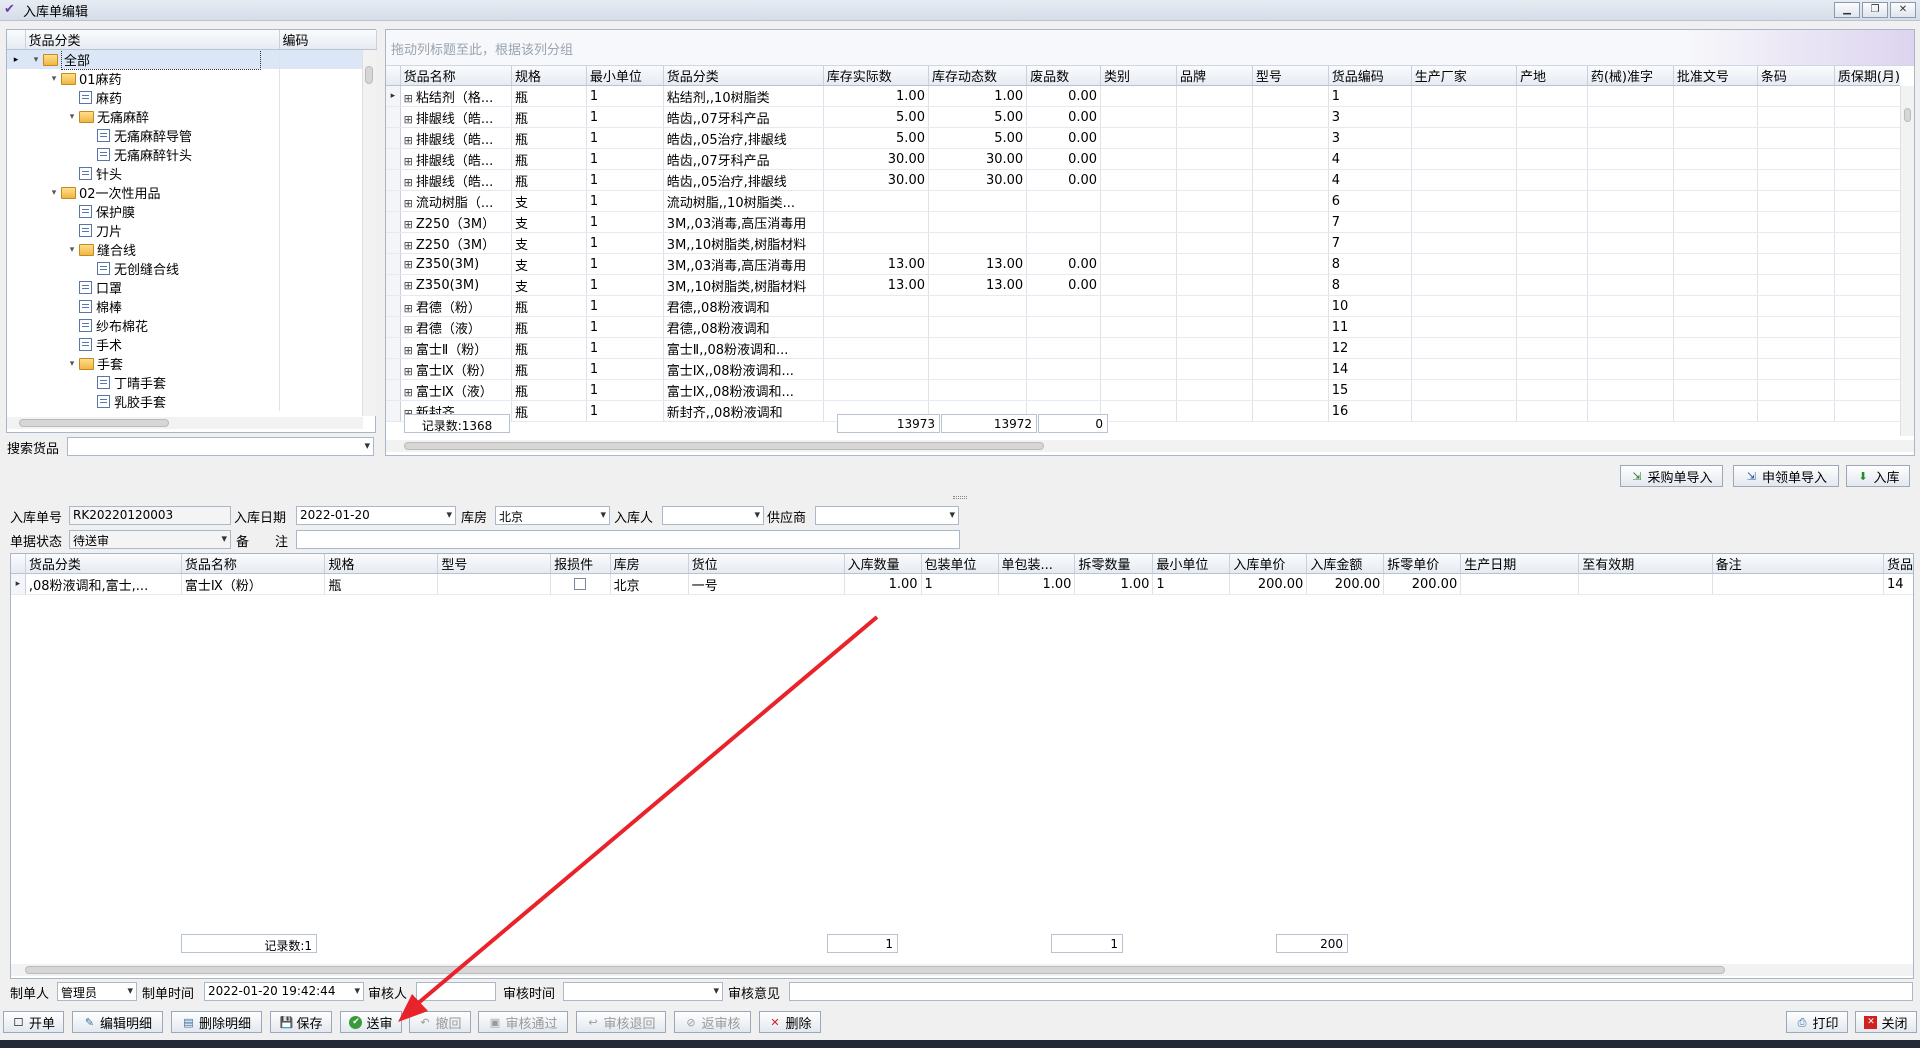  I want to click on delete-button: ✕ 删除, so click(790, 1022).